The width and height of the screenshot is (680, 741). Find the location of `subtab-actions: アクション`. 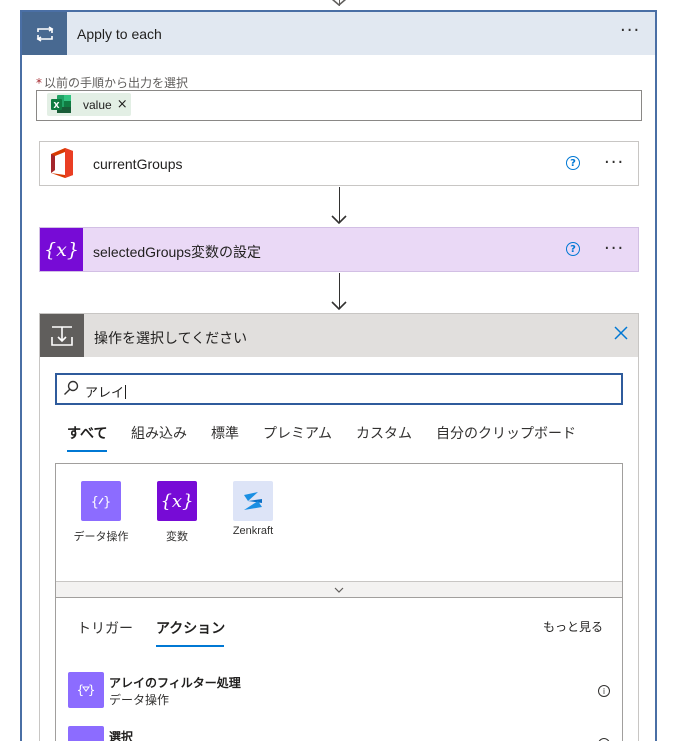

subtab-actions: アクション is located at coordinates (190, 628).